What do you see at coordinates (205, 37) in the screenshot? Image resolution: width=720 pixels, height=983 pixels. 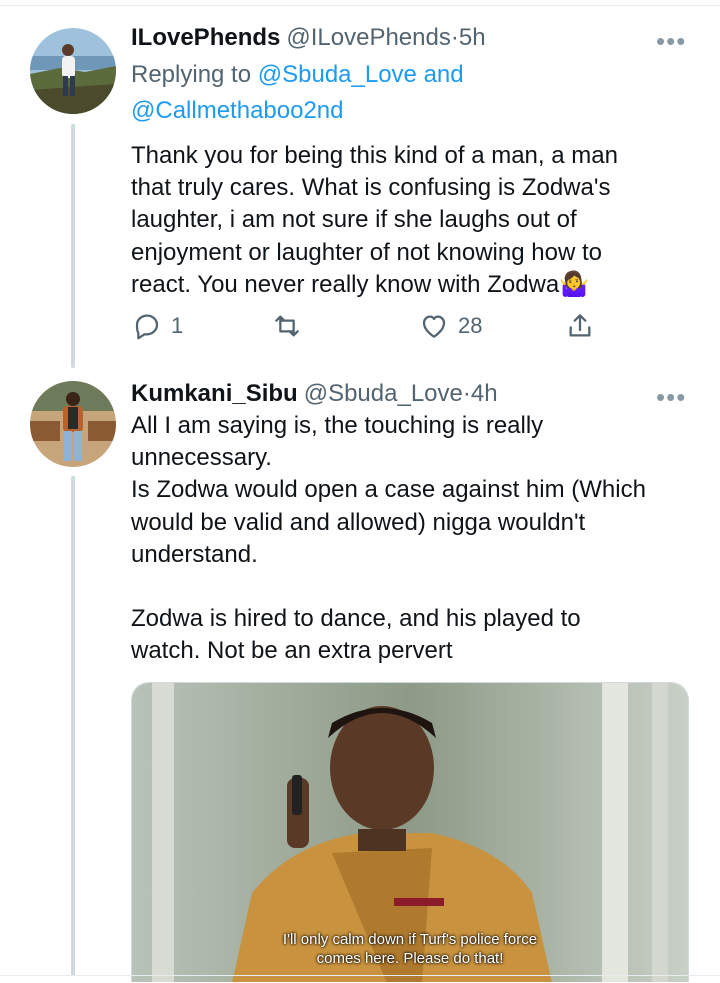 I see `display-name: ILovePhends` at bounding box center [205, 37].